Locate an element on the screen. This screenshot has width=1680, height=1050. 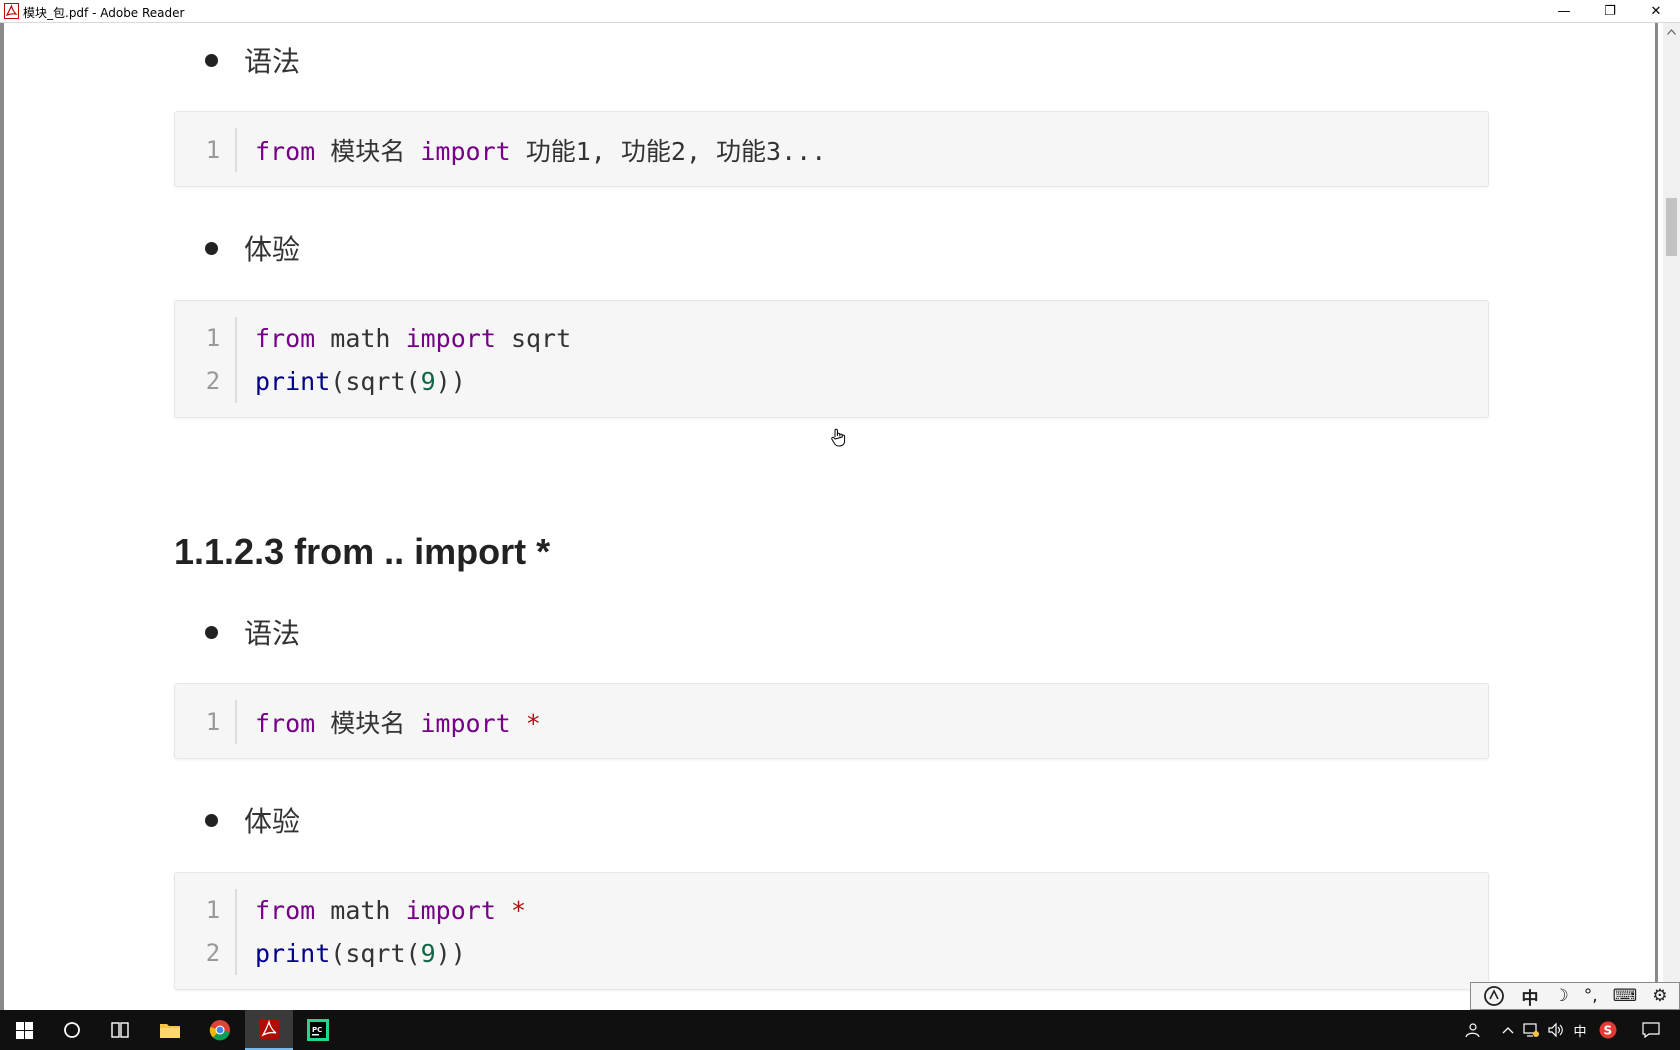
chrome-icon is located at coordinates (219, 1030).